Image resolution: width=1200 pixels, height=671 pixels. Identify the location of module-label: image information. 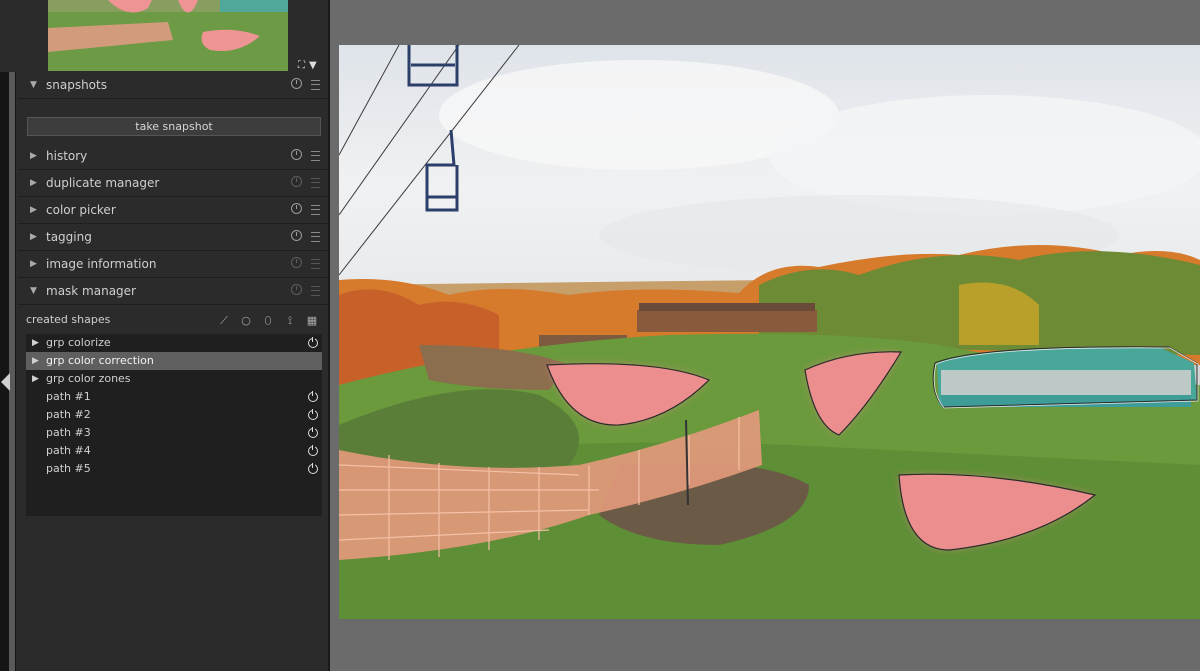
(101, 264).